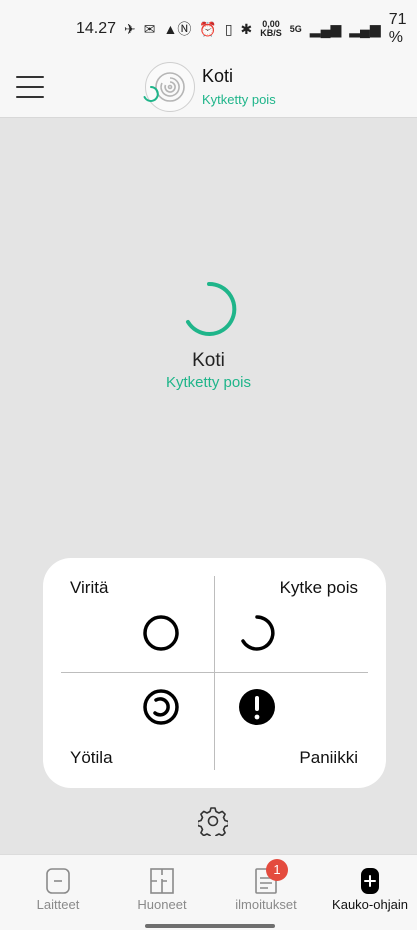 The width and height of the screenshot is (417, 930). Describe the element at coordinates (184, 29) in the screenshot. I see `nfc-icon: Ⓝ` at that location.